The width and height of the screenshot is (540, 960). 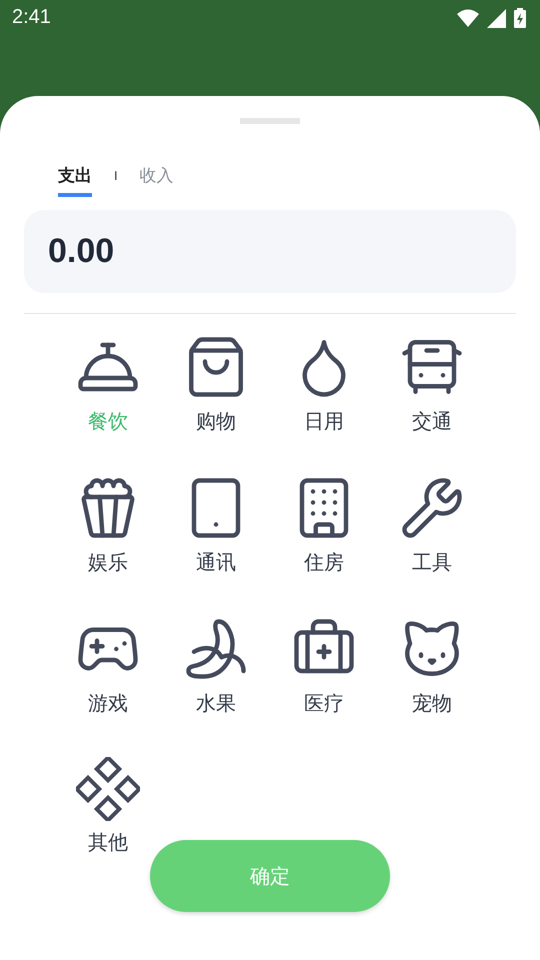 I want to click on signal-icon, so click(x=496, y=18).